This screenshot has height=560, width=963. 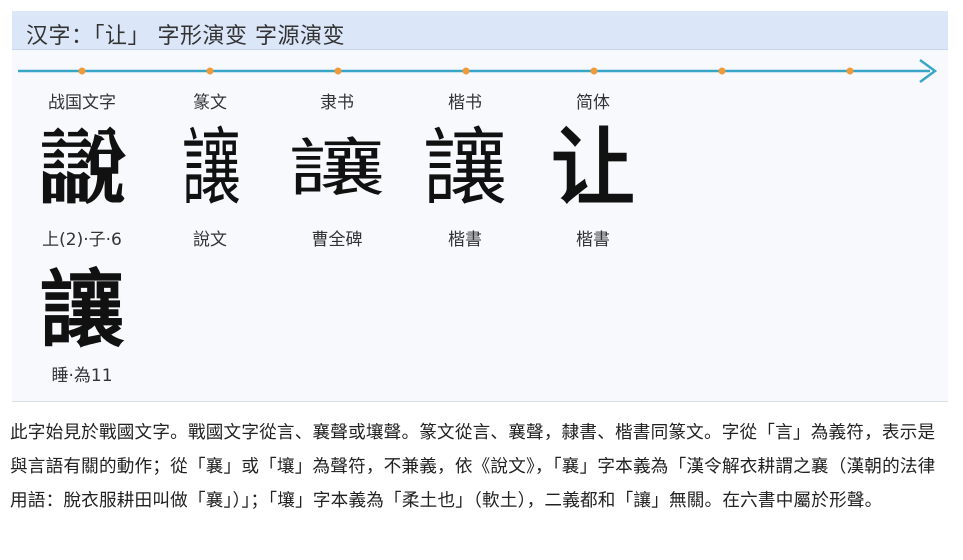 What do you see at coordinates (337, 103) in the screenshot?
I see `era-label-clerical: 隶书` at bounding box center [337, 103].